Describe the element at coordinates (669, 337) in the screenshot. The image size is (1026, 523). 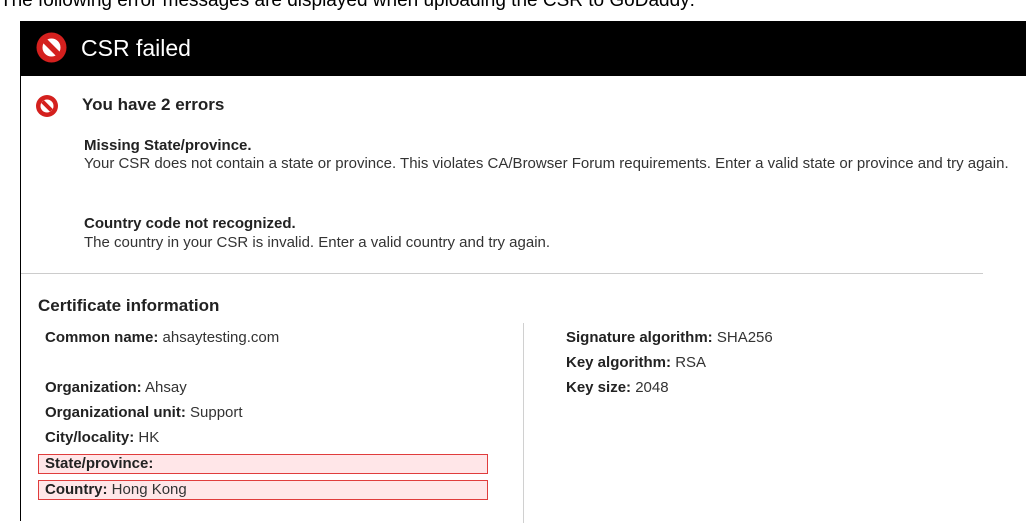
I see `info-signature-algorithm: Signature algorithm: SHA256` at that location.